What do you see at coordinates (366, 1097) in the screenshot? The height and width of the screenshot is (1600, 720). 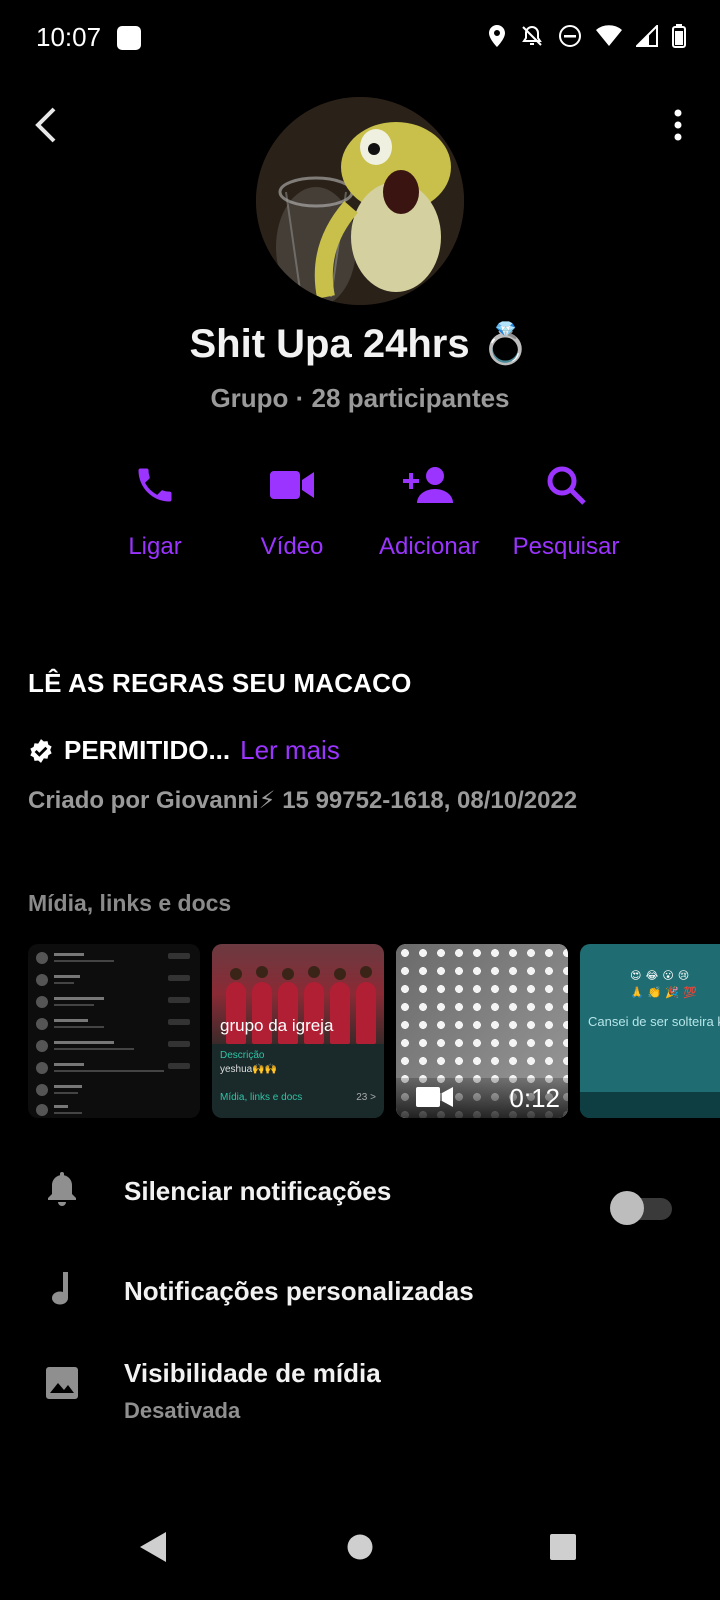 I see `thumb-media-count: 23 >` at bounding box center [366, 1097].